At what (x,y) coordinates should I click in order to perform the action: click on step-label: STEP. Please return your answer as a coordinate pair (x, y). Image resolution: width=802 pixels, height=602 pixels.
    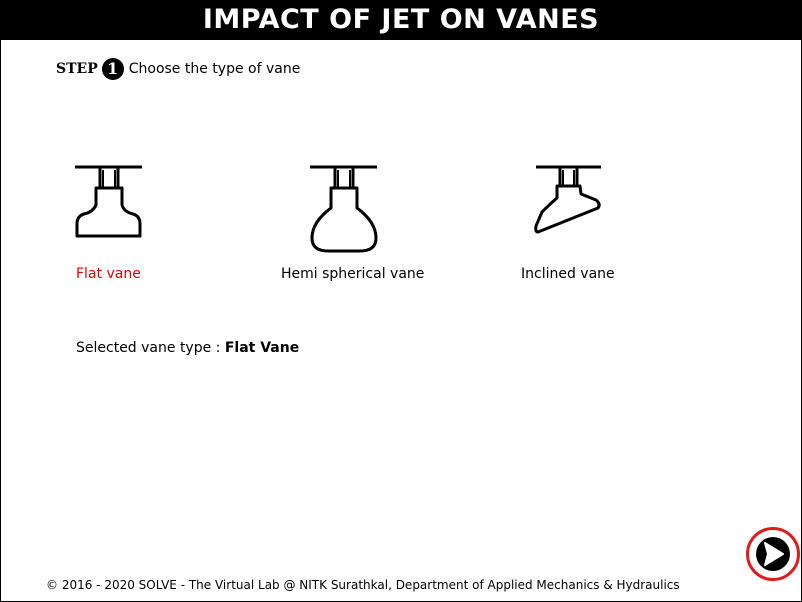
    Looking at the image, I should click on (77, 69).